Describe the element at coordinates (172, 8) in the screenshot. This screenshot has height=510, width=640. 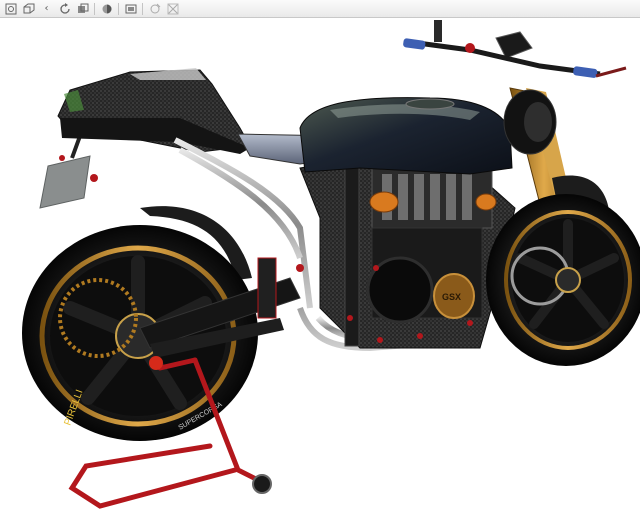
I see `markup-icon` at that location.